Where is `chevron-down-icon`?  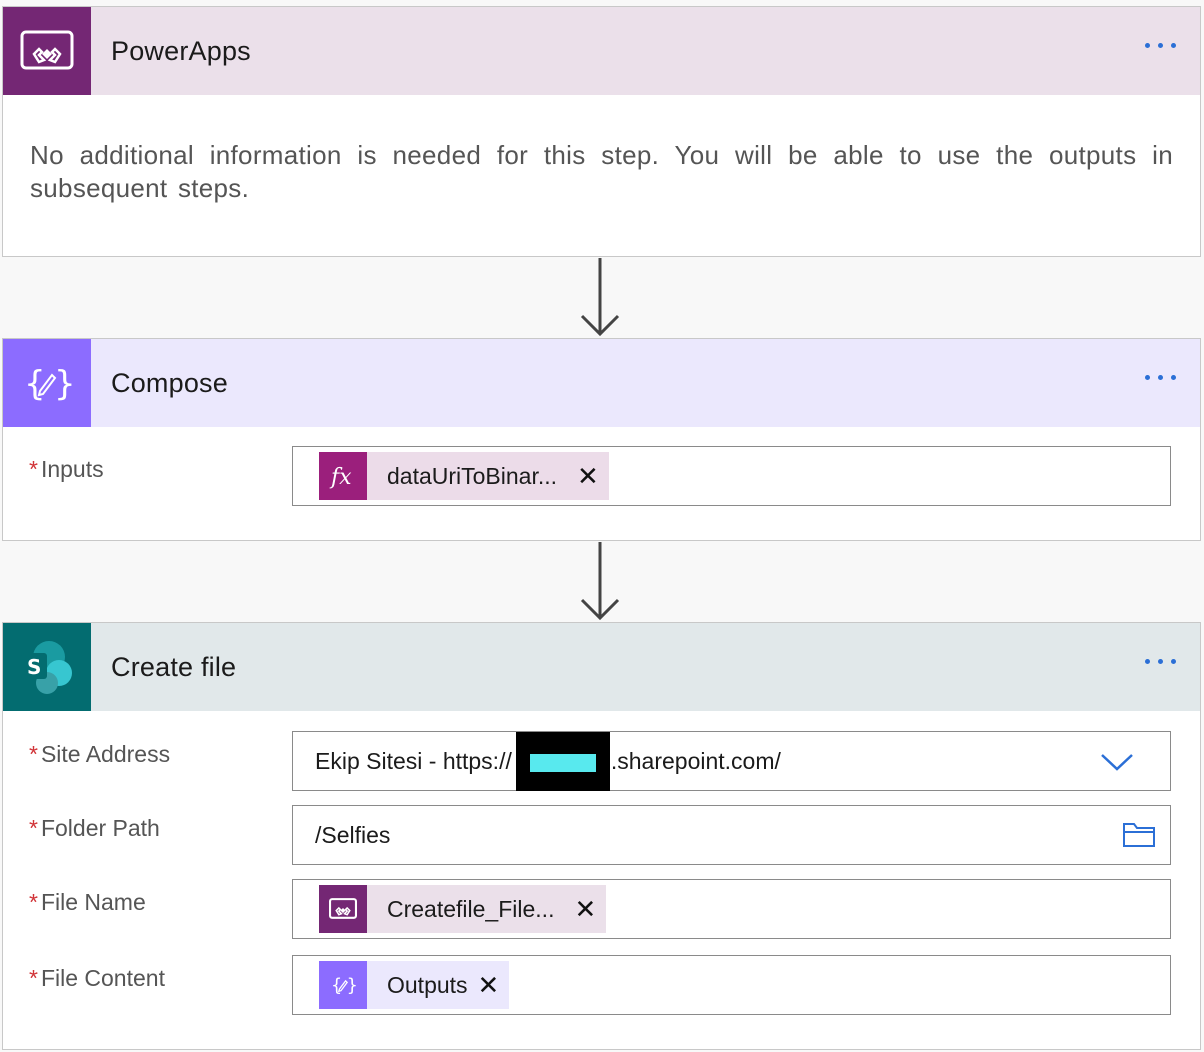 chevron-down-icon is located at coordinates (1117, 762).